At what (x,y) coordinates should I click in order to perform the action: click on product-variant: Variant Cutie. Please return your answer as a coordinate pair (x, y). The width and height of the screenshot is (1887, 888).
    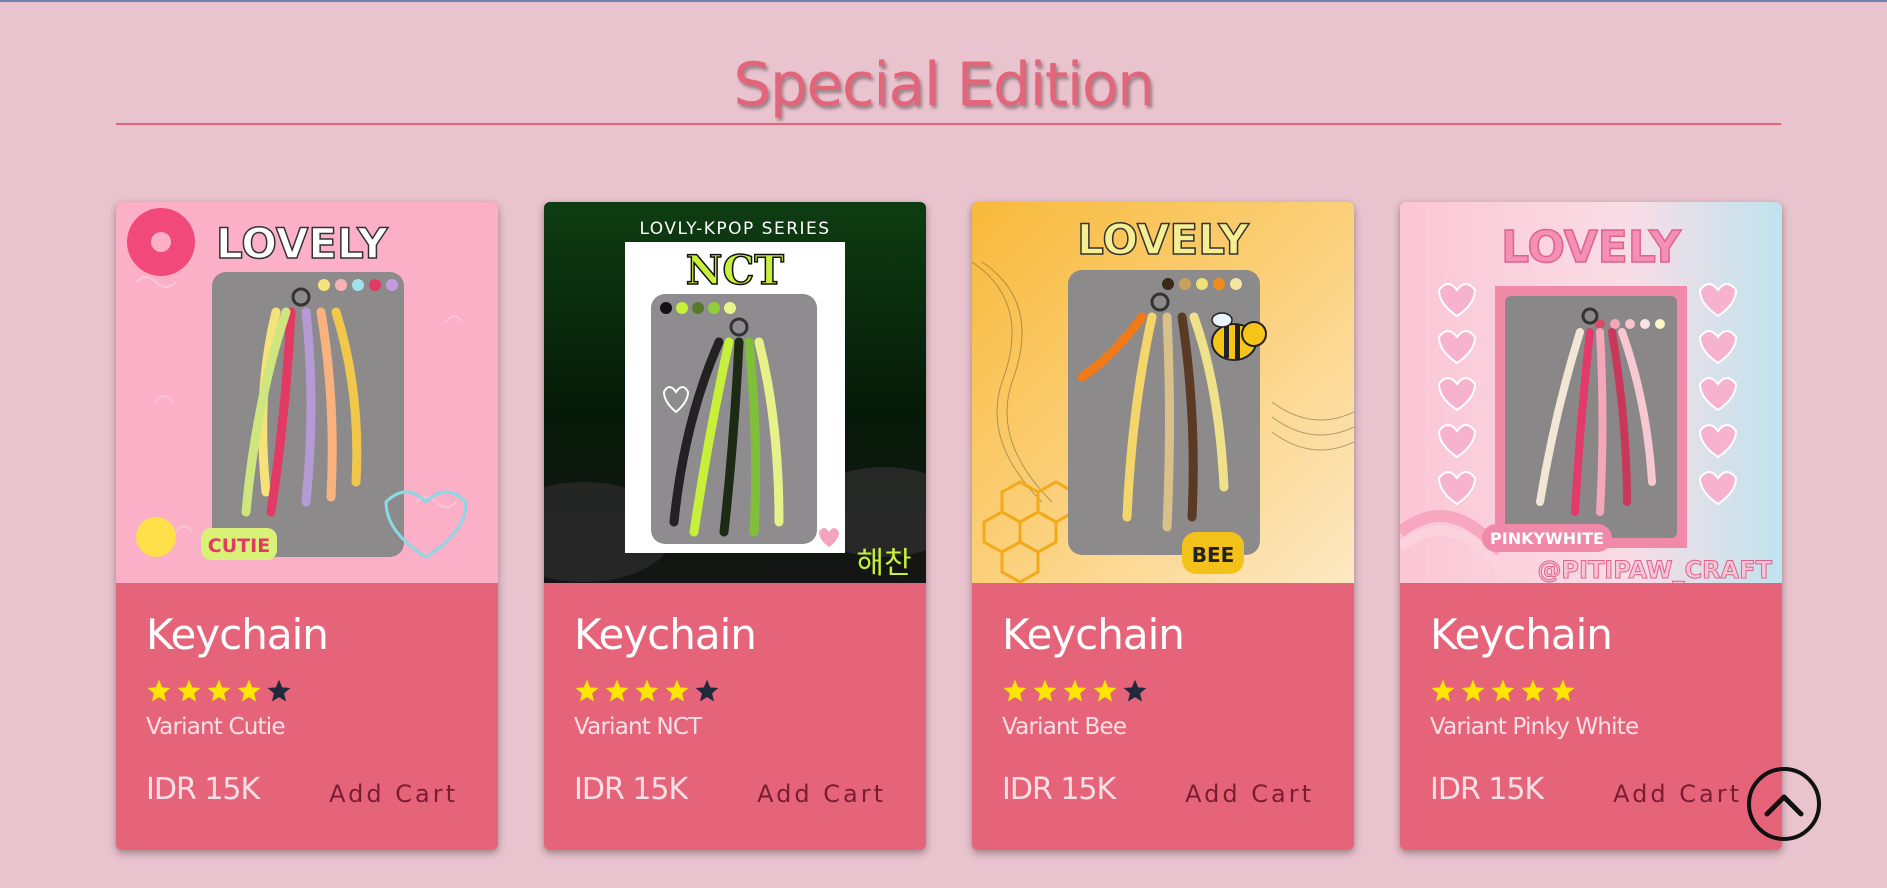
    Looking at the image, I should click on (215, 727).